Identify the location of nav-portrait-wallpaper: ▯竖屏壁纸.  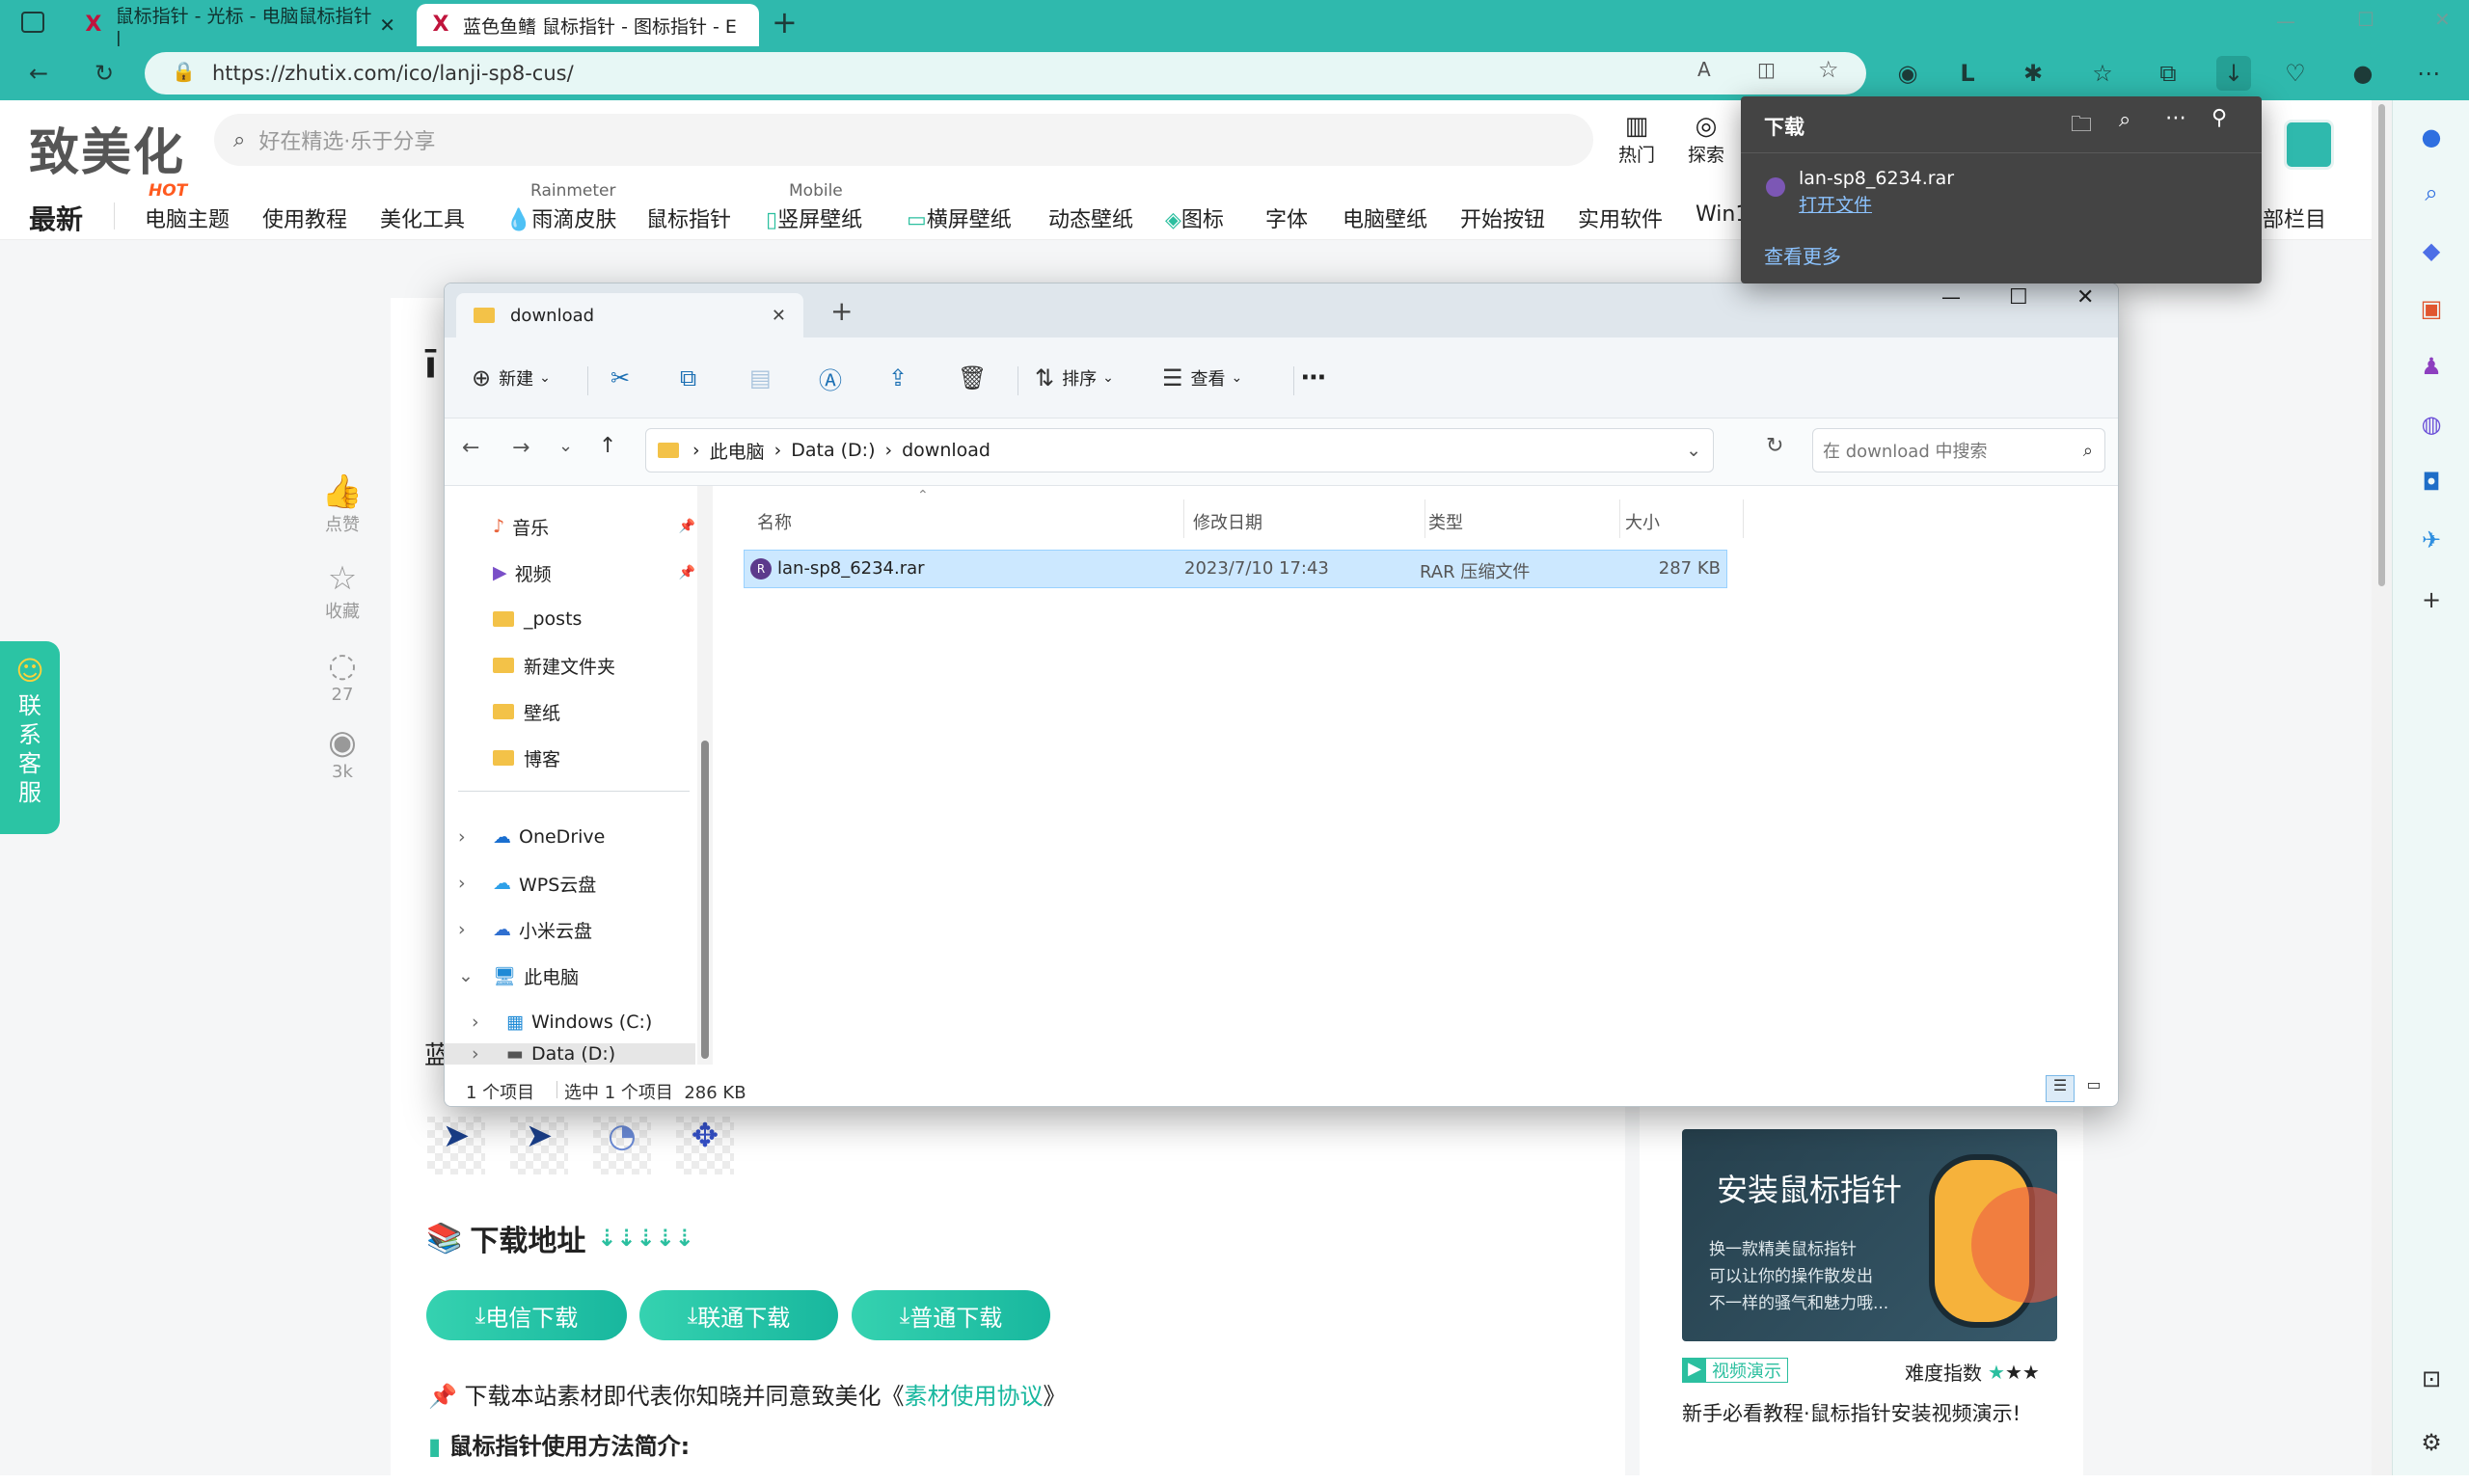
(814, 217).